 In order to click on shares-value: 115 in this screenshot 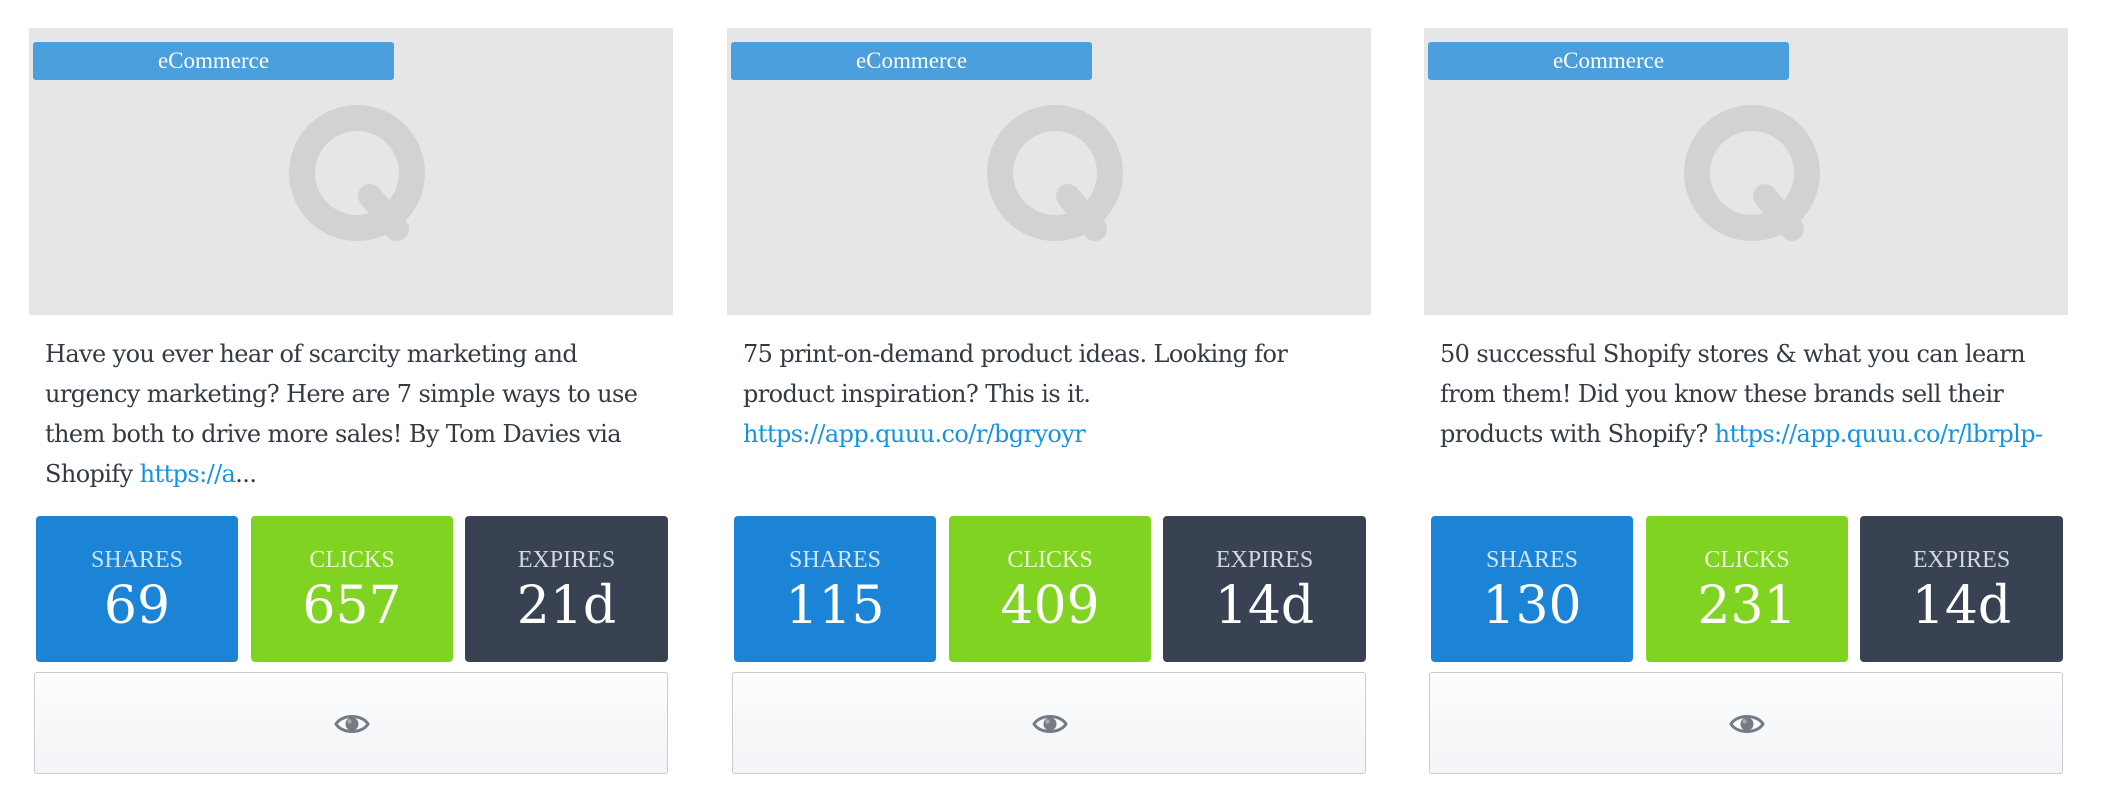, I will do `click(835, 606)`.